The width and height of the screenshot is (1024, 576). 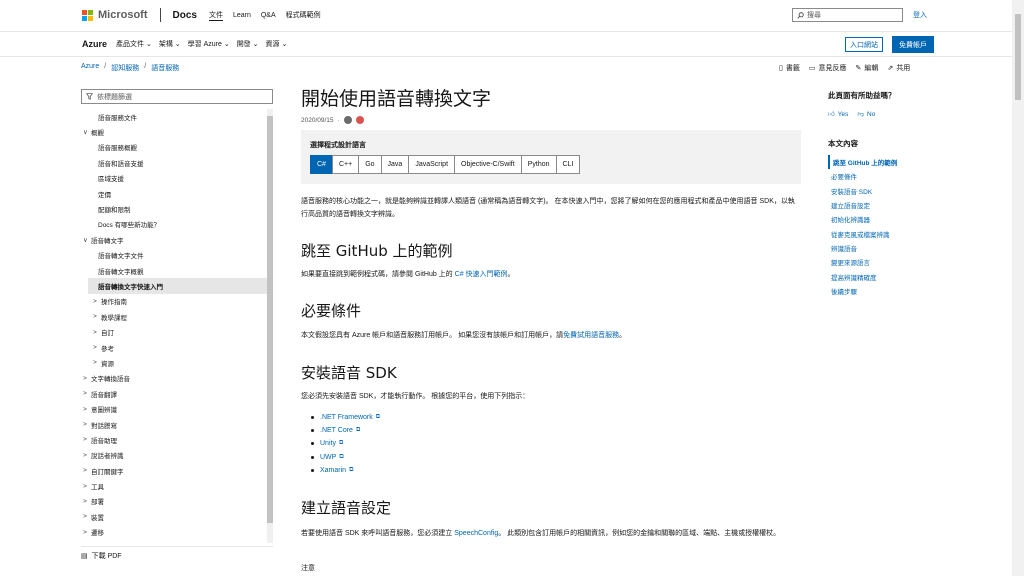 What do you see at coordinates (883, 233) in the screenshot?
I see `toc-link: 從麥克風或檔案辨識` at bounding box center [883, 233].